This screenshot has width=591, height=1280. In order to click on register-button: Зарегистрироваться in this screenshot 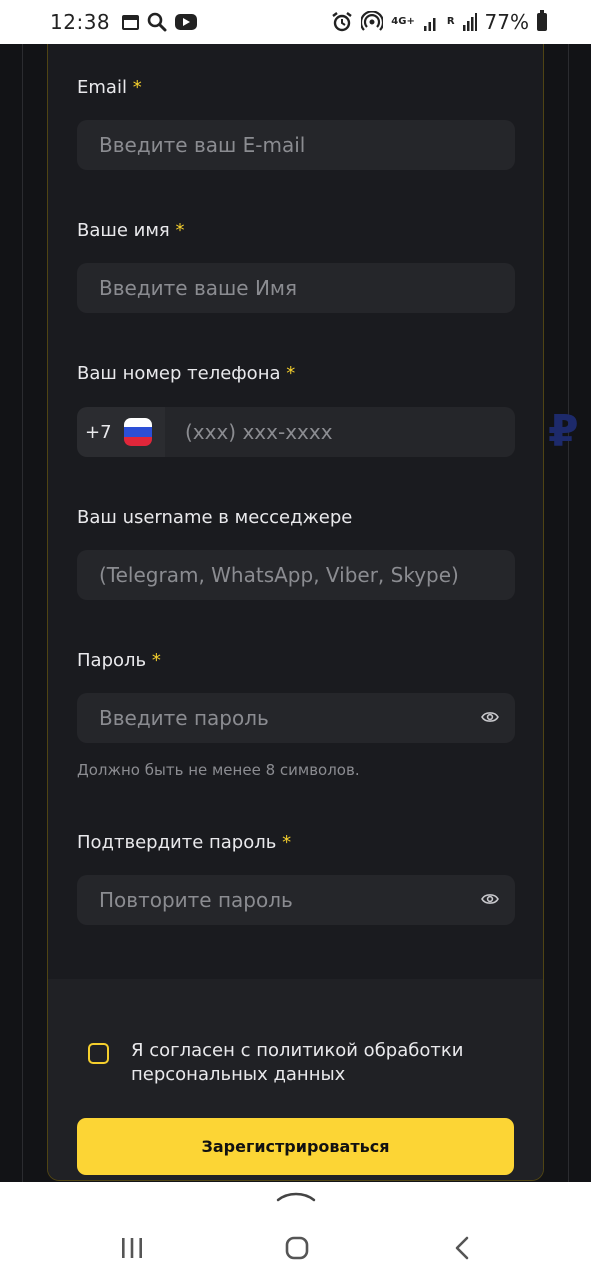, I will do `click(295, 1146)`.